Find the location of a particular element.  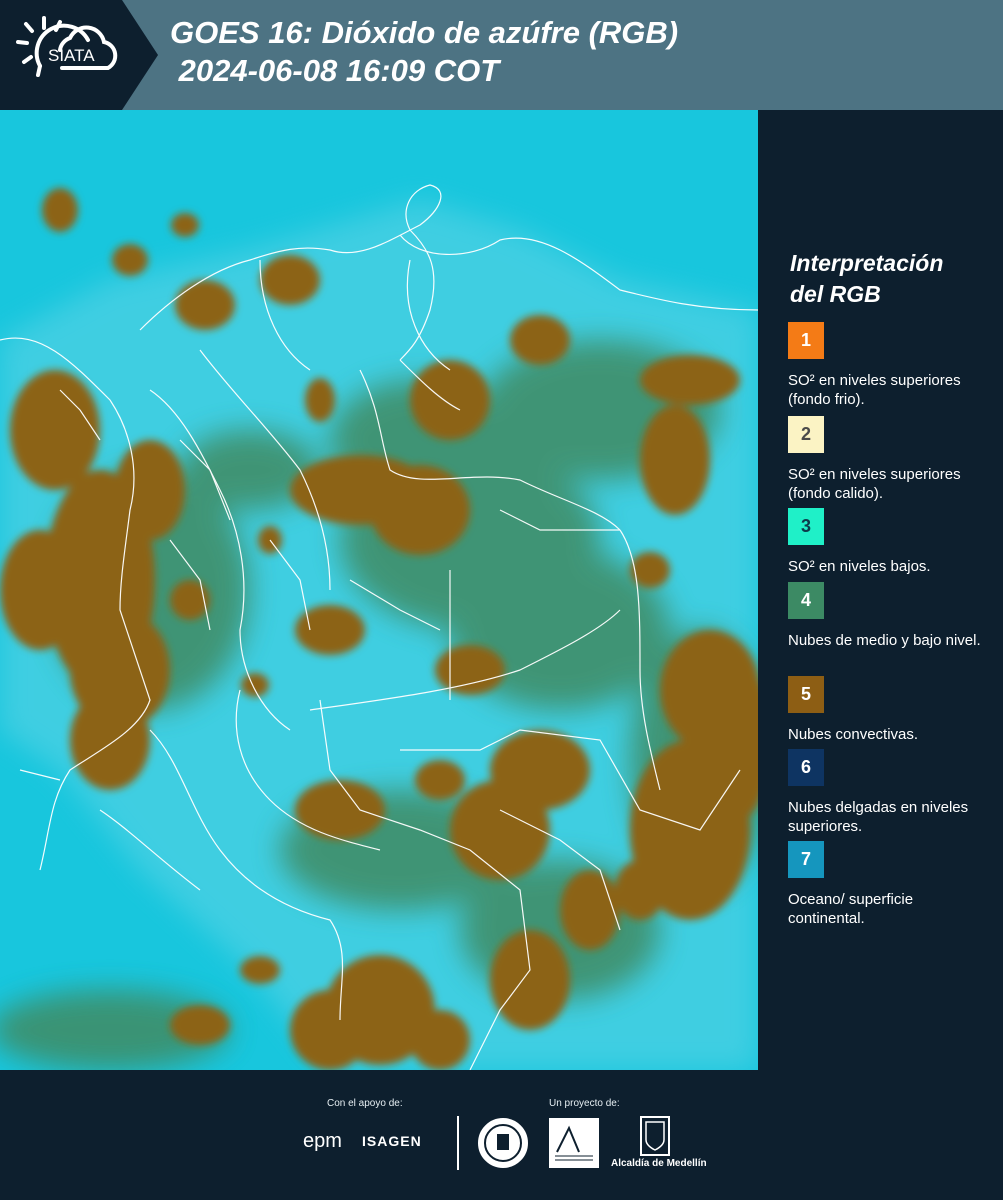

legend-item-6: 6 Nubes delgadas en niveles superiores. is located at coordinates (888, 792).